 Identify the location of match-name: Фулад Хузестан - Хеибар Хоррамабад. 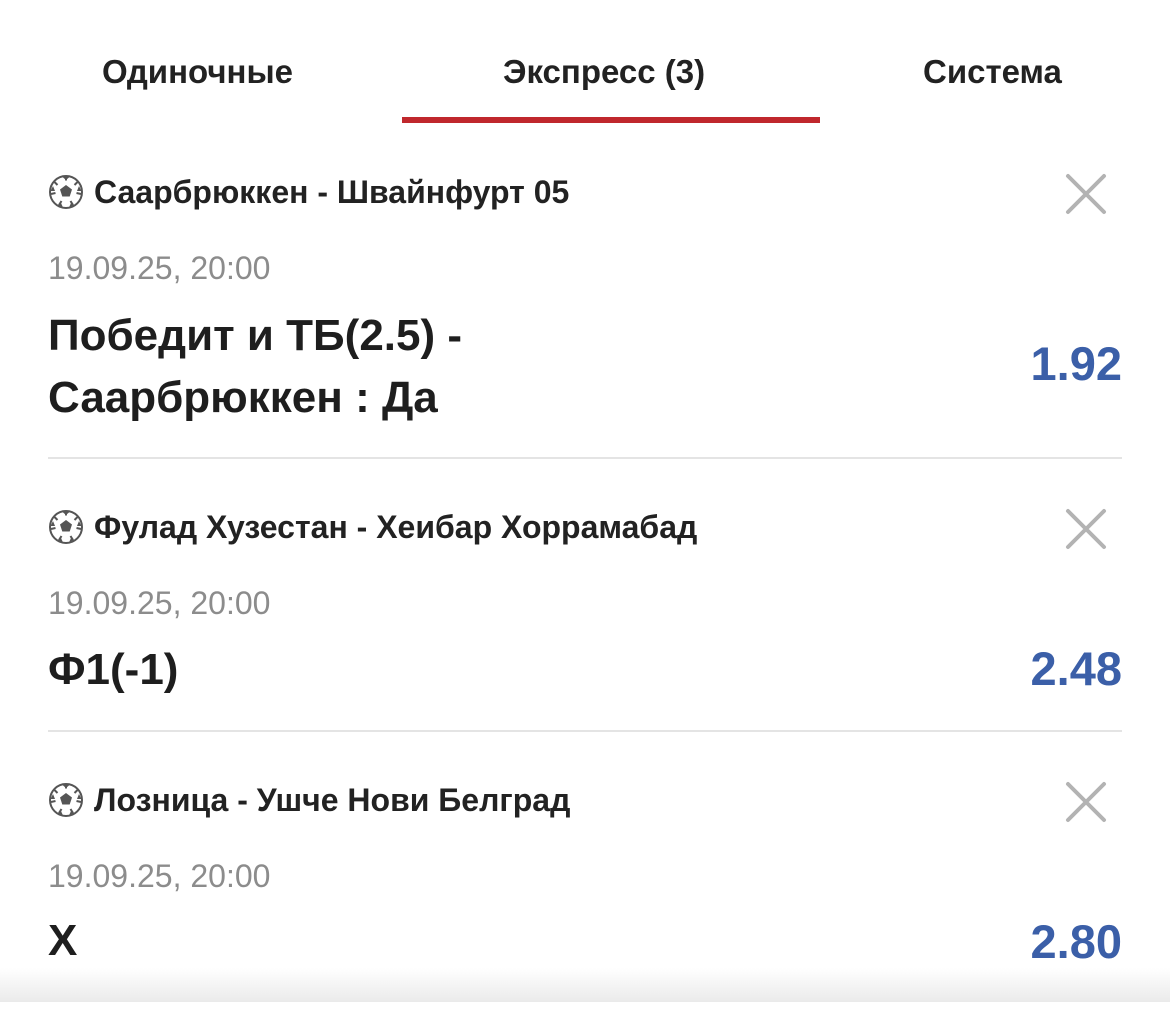
(396, 527).